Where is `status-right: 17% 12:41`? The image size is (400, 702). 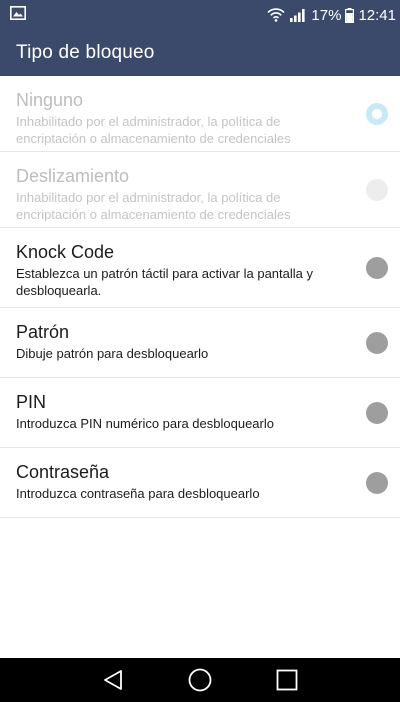 status-right: 17% 12:41 is located at coordinates (331, 15).